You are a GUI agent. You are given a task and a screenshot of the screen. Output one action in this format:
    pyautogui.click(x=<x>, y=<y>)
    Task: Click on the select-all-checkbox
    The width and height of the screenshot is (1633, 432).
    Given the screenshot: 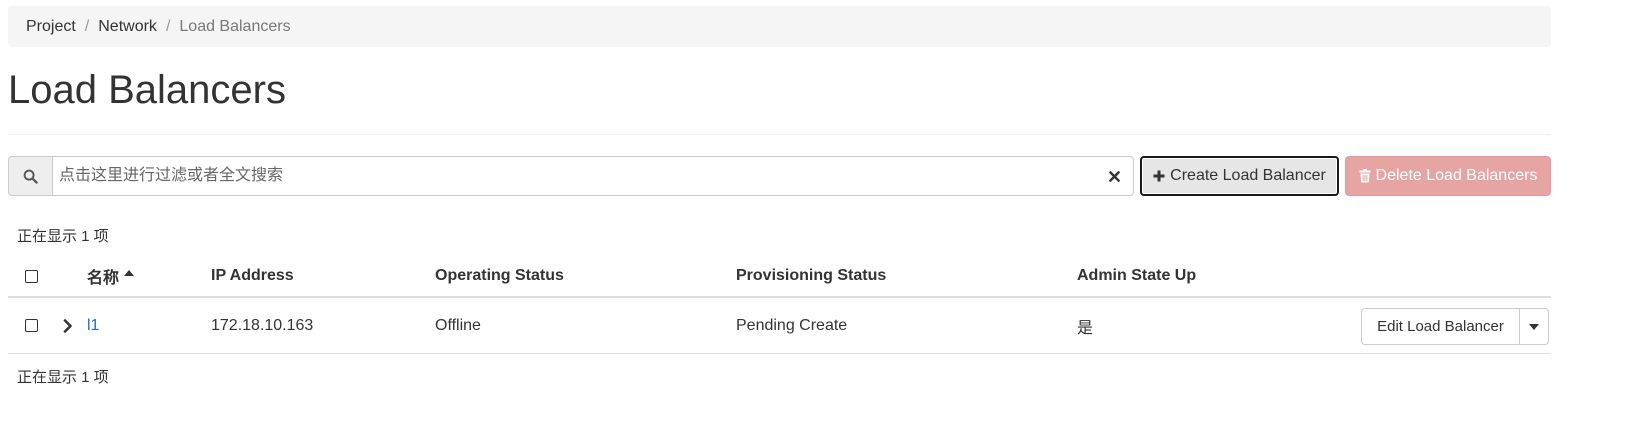 What is the action you would take?
    pyautogui.click(x=31, y=276)
    